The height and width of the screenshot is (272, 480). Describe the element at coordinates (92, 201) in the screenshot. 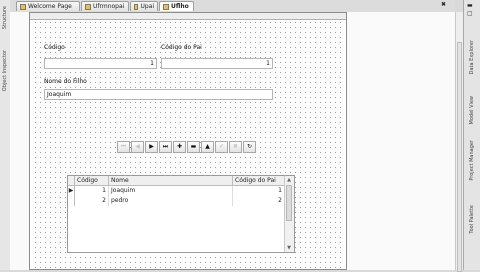

I see `cell-codigo: 2` at that location.